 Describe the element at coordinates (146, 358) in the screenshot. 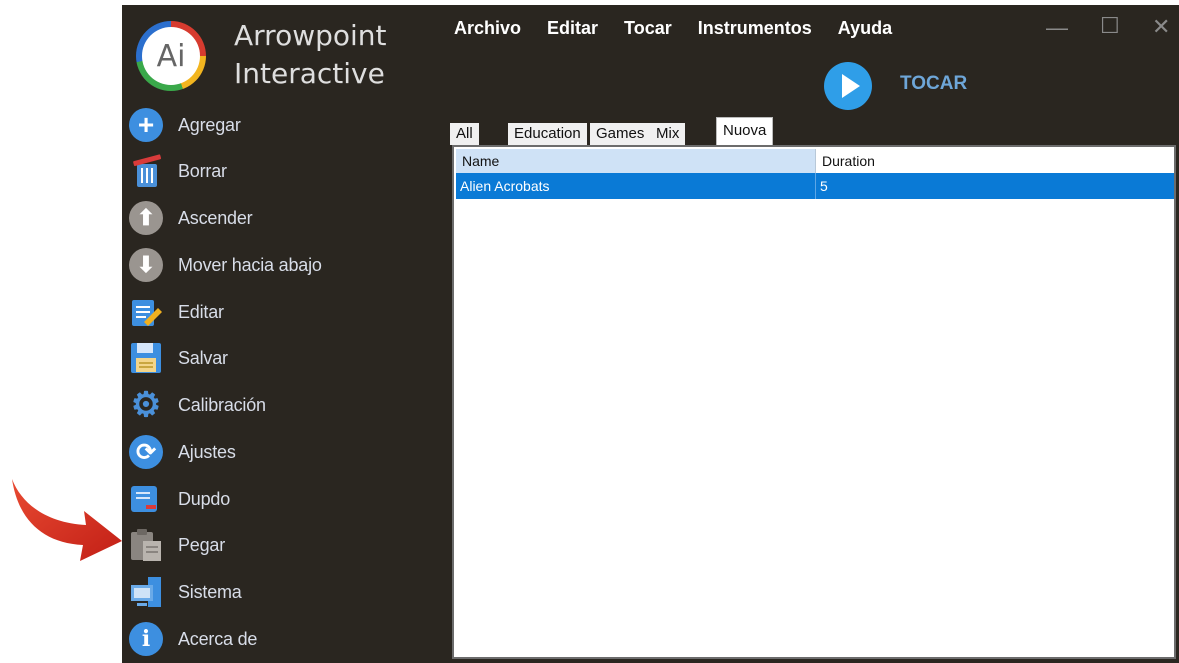

I see `save-icon` at that location.